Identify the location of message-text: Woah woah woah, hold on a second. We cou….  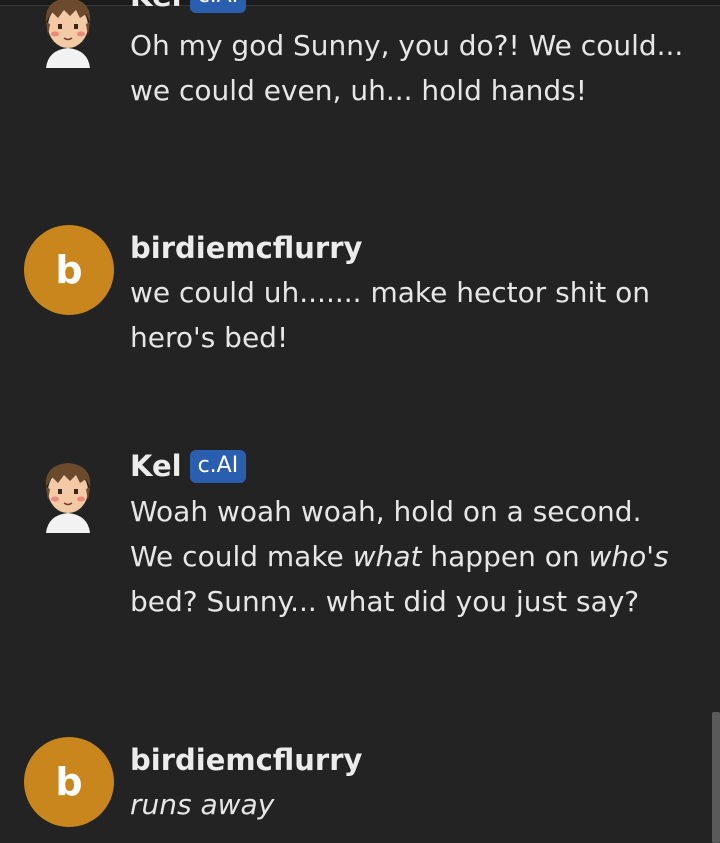
(399, 556).